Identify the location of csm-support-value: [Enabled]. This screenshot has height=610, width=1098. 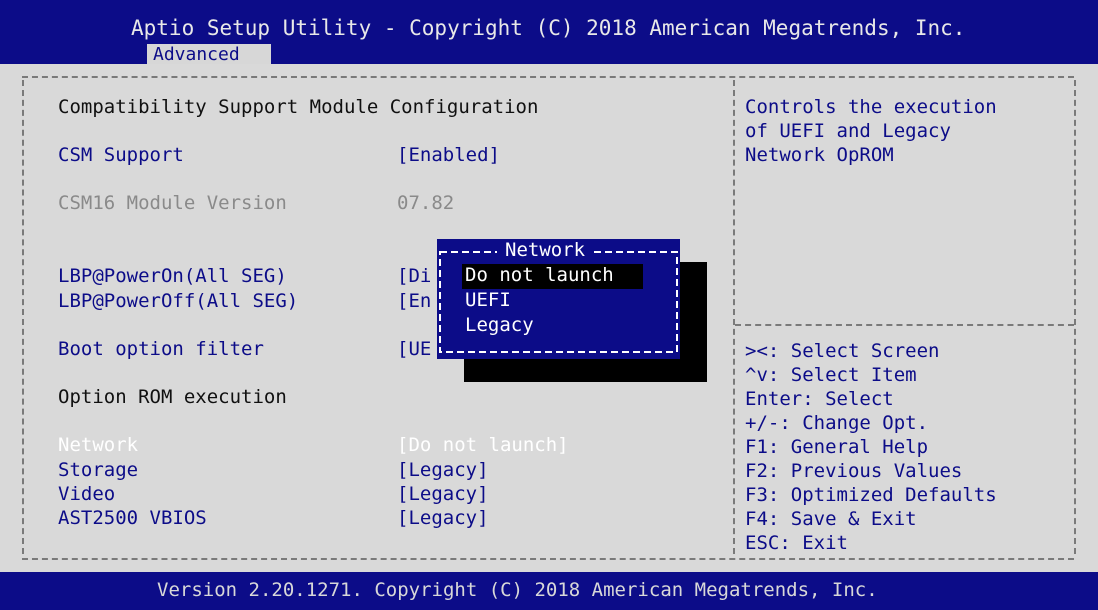
(448, 155).